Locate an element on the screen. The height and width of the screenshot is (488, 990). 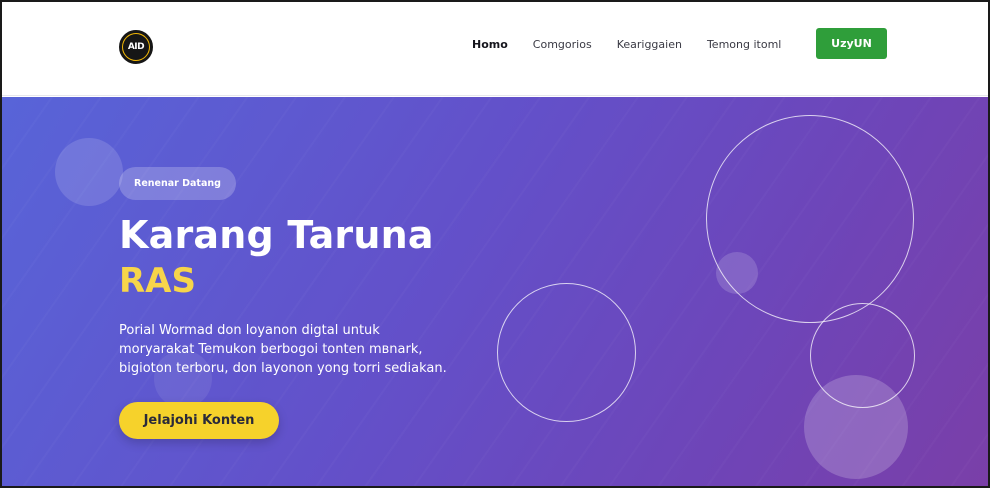
hero-description-line: Porial Wormad don loyanon digtal untuk is located at coordinates (249, 330).